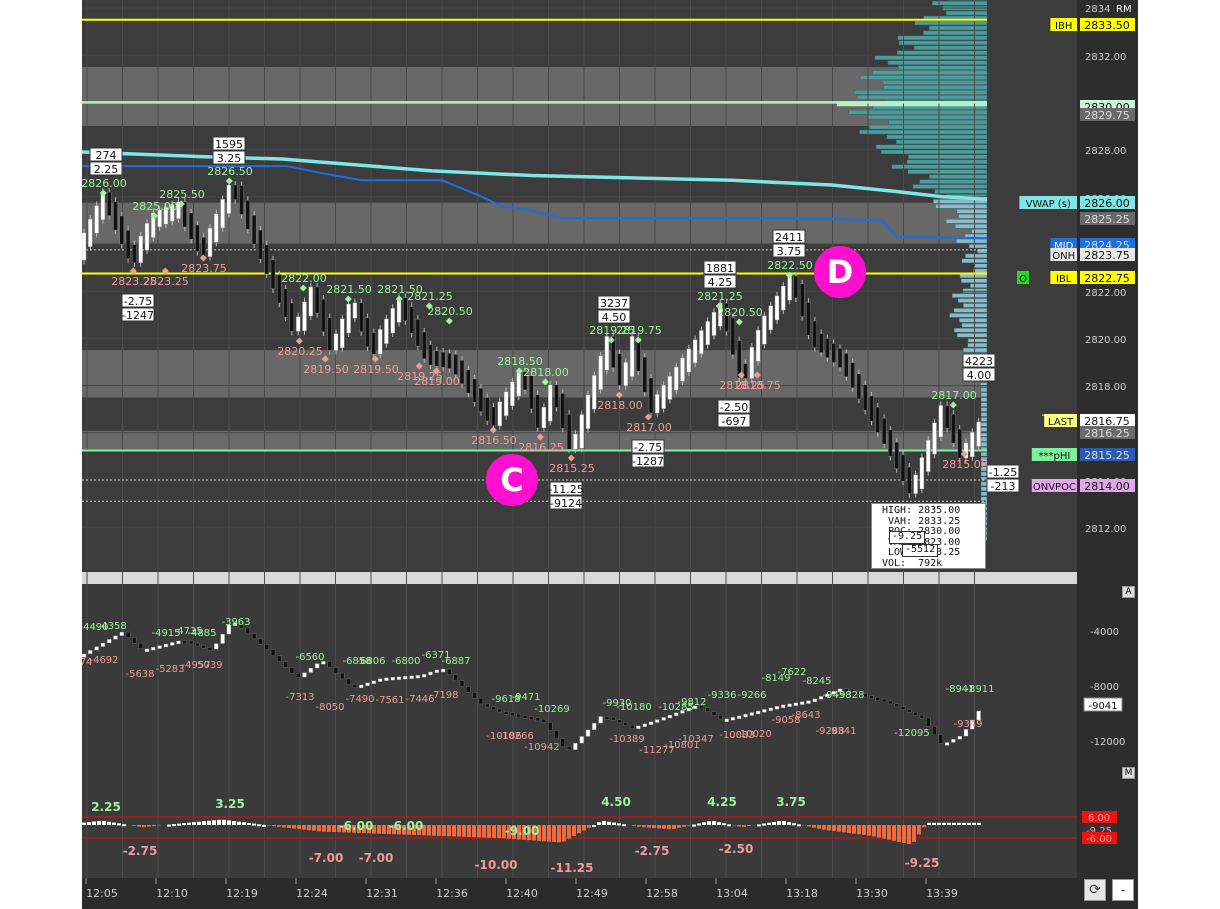 The width and height of the screenshot is (1220, 909). What do you see at coordinates (1064, 279) in the screenshot?
I see `level-label: IBL` at bounding box center [1064, 279].